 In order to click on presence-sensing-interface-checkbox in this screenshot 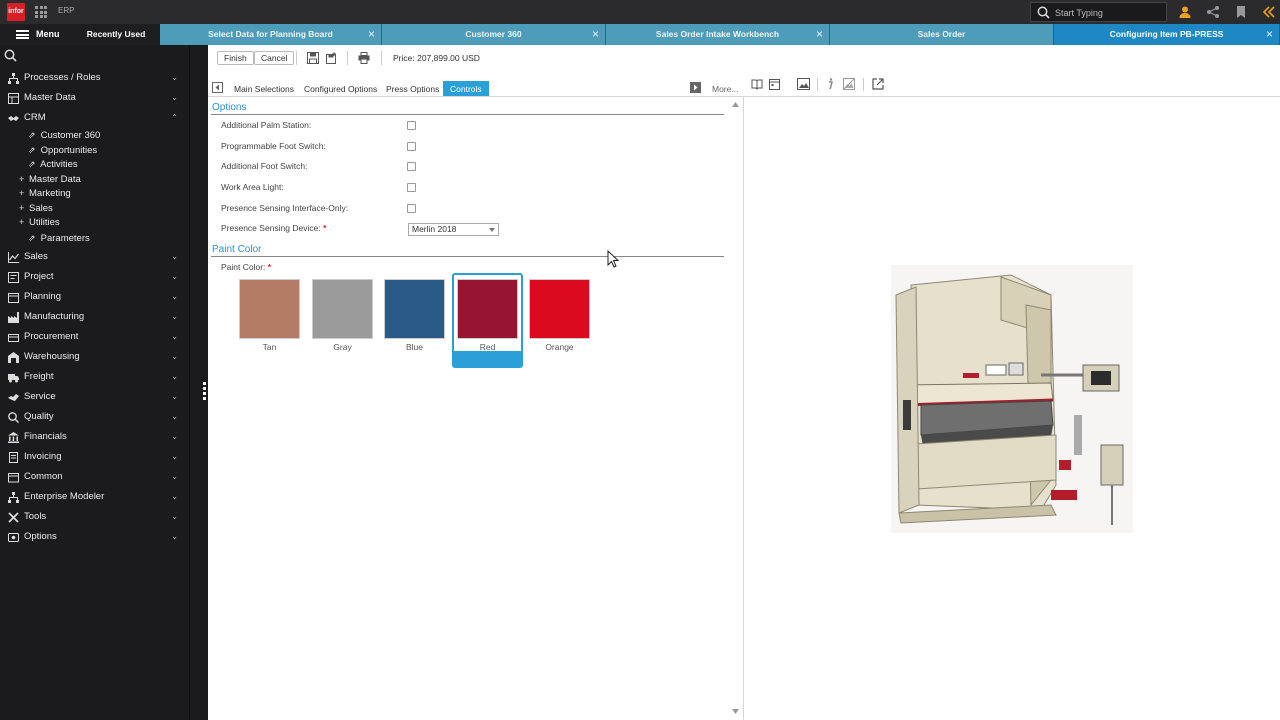, I will do `click(411, 208)`.